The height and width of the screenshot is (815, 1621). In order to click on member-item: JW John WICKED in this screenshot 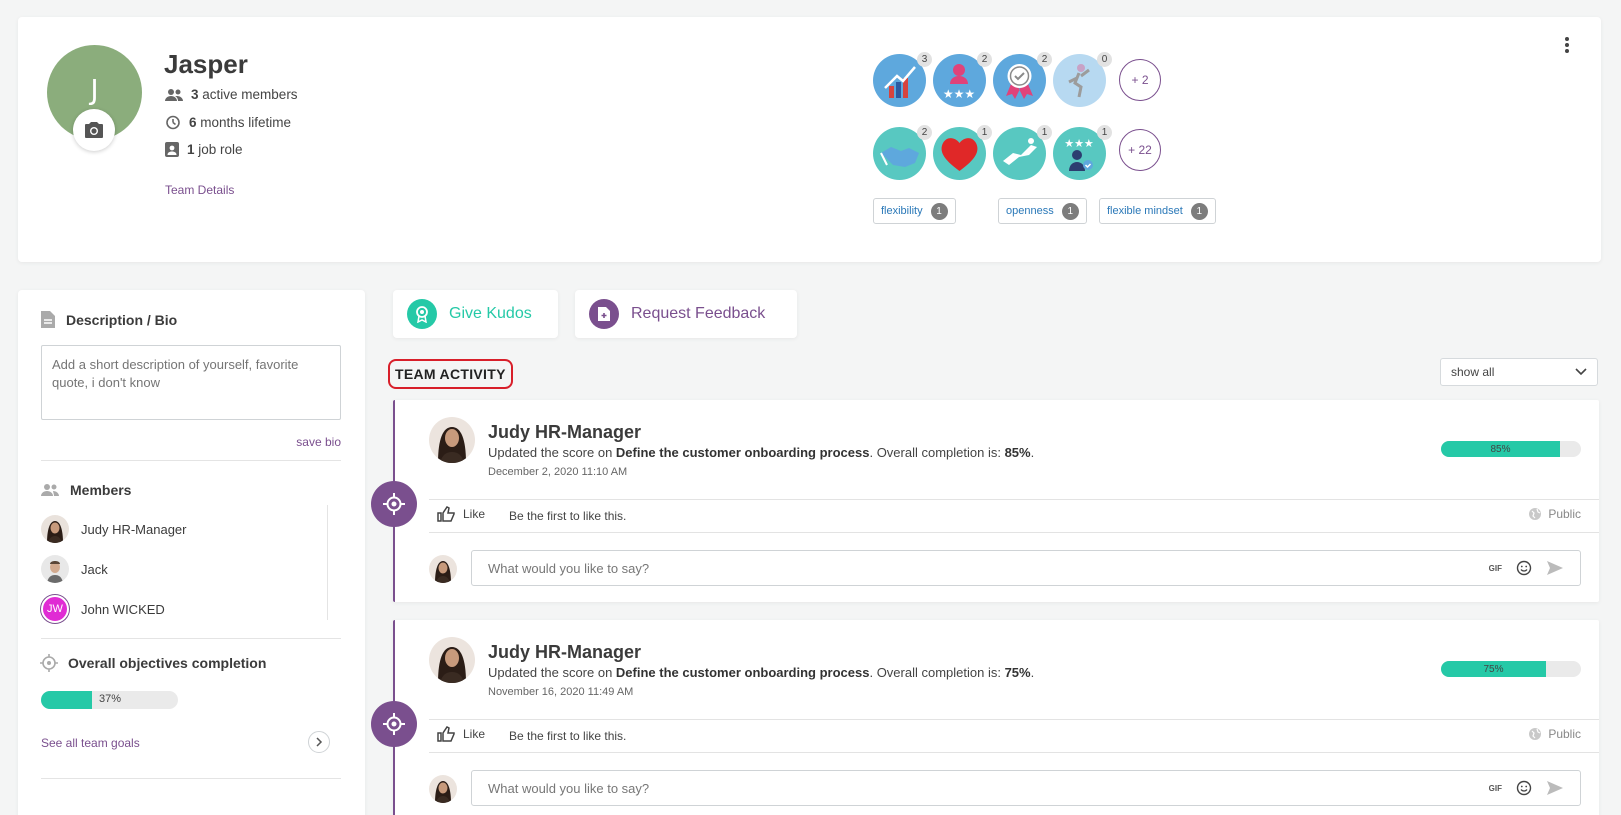, I will do `click(103, 609)`.